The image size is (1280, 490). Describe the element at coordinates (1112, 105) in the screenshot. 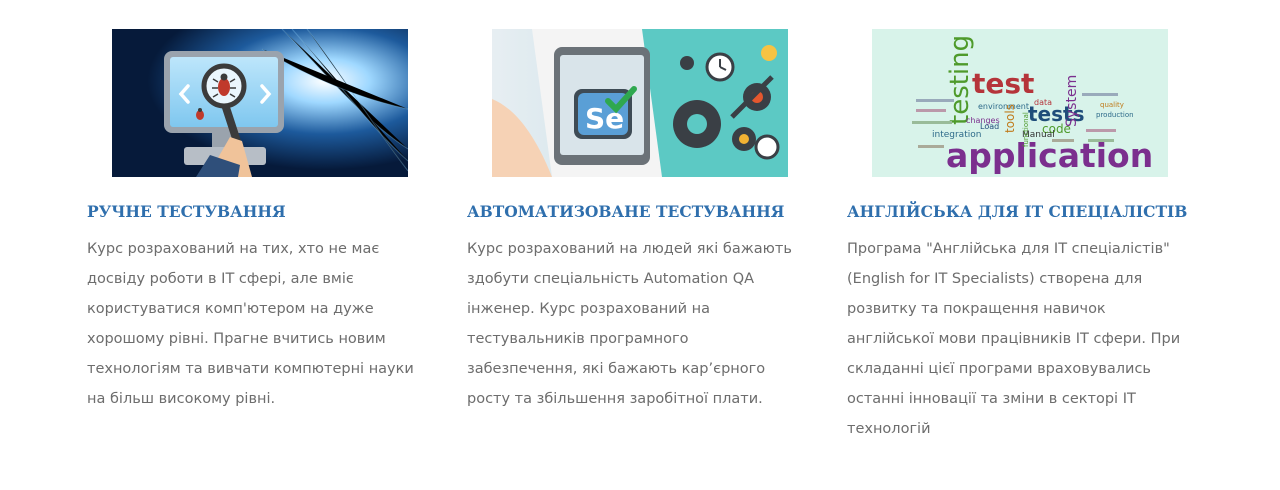

I see `word-cloud-word: quality` at that location.